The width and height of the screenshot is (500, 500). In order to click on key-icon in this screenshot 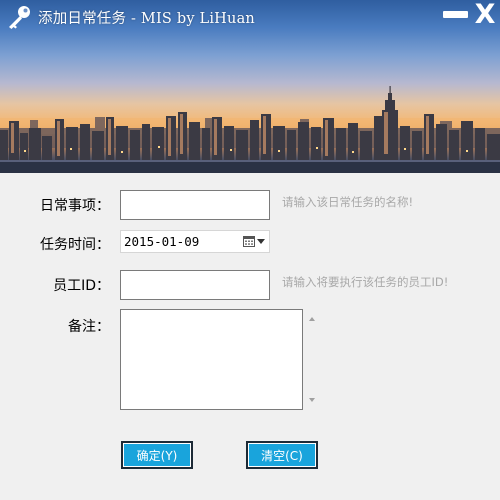, I will do `click(19, 17)`.